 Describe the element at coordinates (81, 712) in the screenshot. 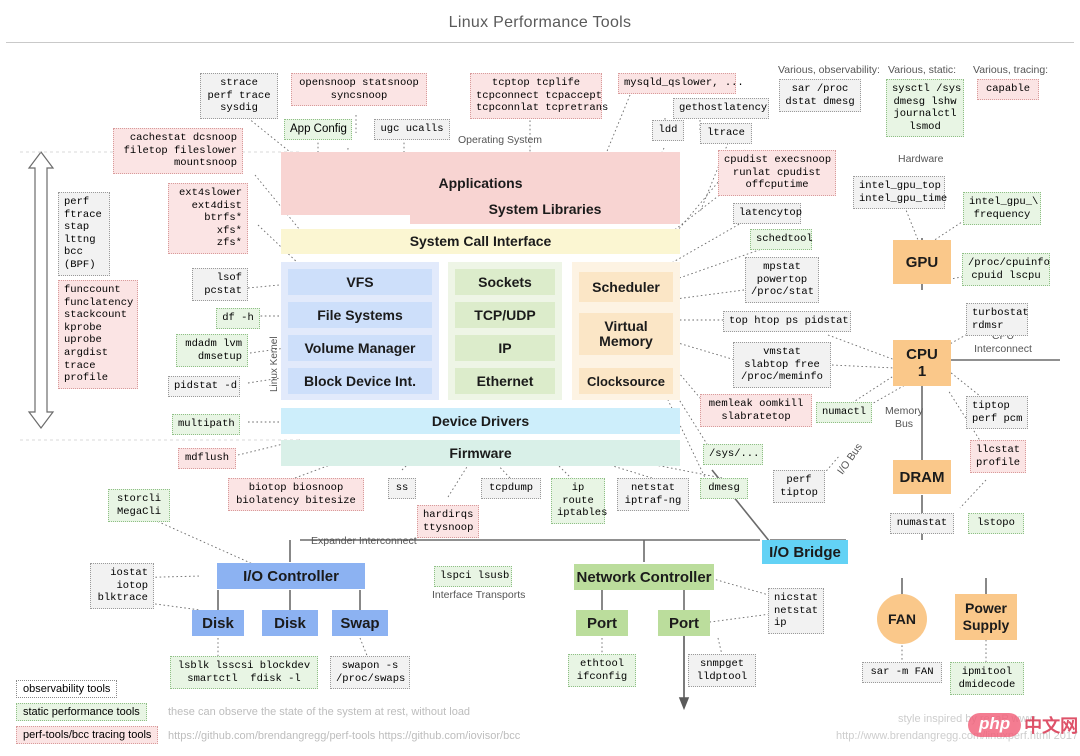

I see `legend-static: static performance tools` at that location.